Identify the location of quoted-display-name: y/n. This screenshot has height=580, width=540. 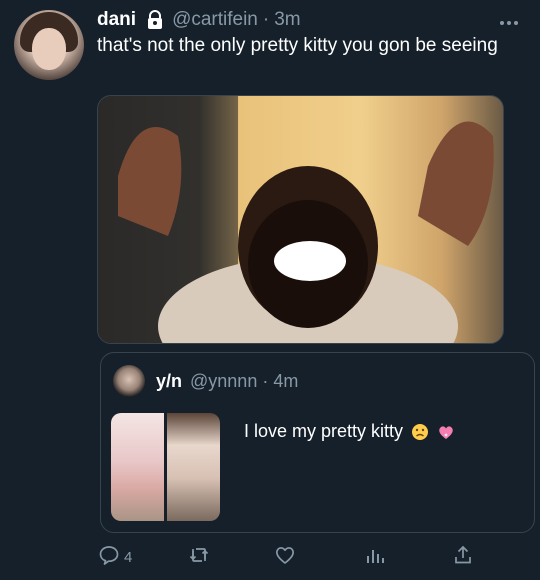
(169, 381).